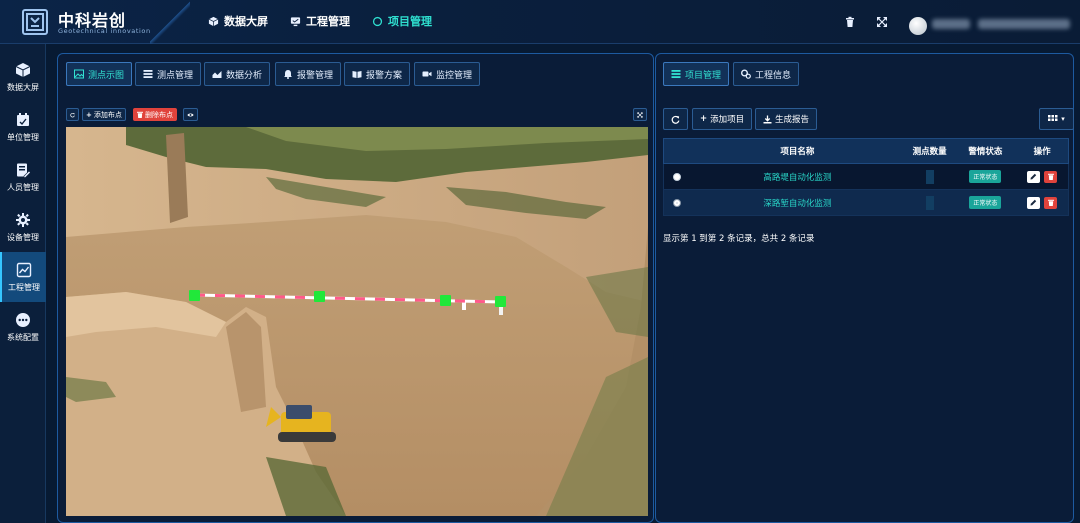 Image resolution: width=1080 pixels, height=523 pixels. What do you see at coordinates (696, 74) in the screenshot?
I see `tab-project-management: 项目管理` at bounding box center [696, 74].